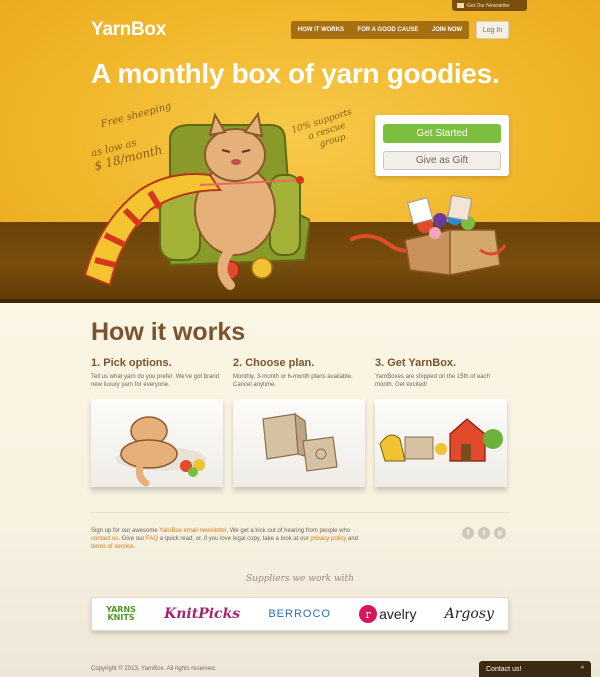 This screenshot has width=600, height=677. I want to click on supplier-berroco-logo: BERROCO, so click(299, 614).